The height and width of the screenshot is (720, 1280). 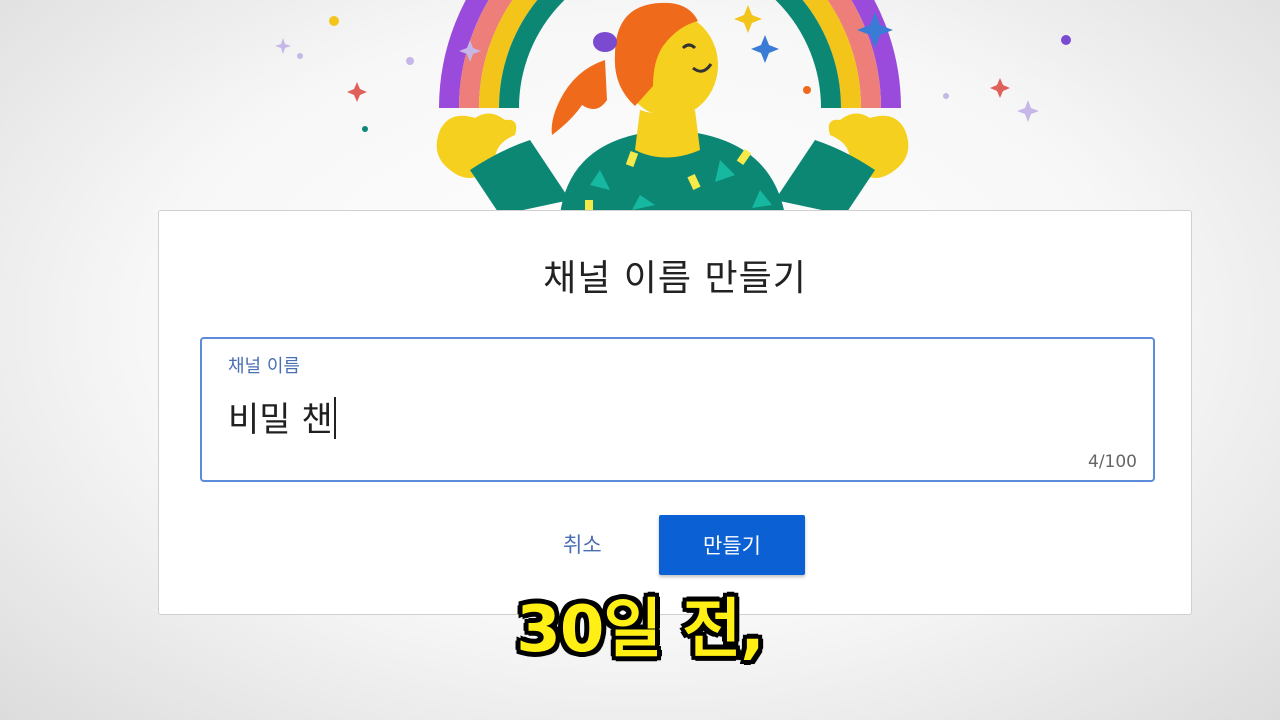 I want to click on channel-name-input: 비밀 챈, so click(x=282, y=419).